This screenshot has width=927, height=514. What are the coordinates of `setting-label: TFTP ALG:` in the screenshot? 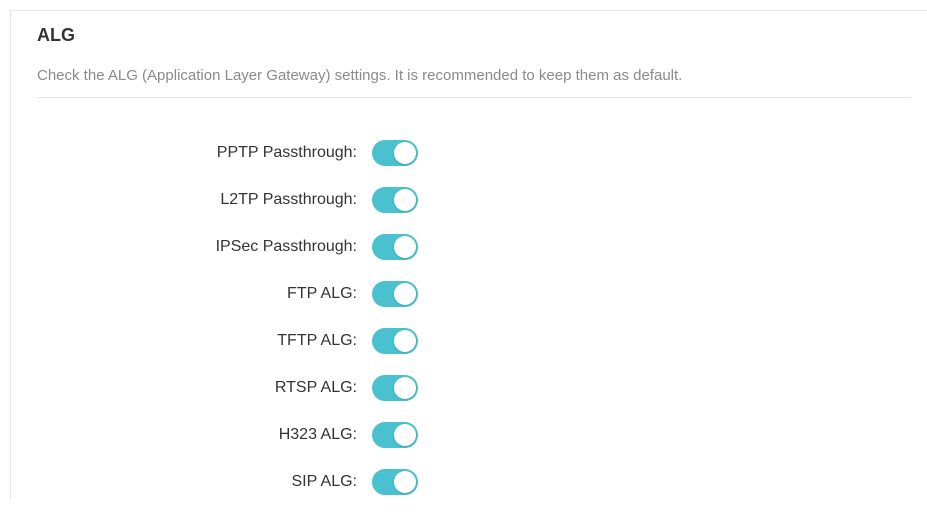 It's located at (317, 340).